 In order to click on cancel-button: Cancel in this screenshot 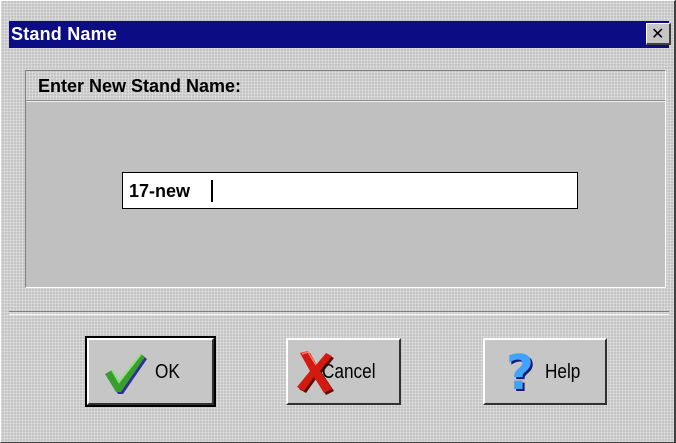, I will do `click(343, 371)`.